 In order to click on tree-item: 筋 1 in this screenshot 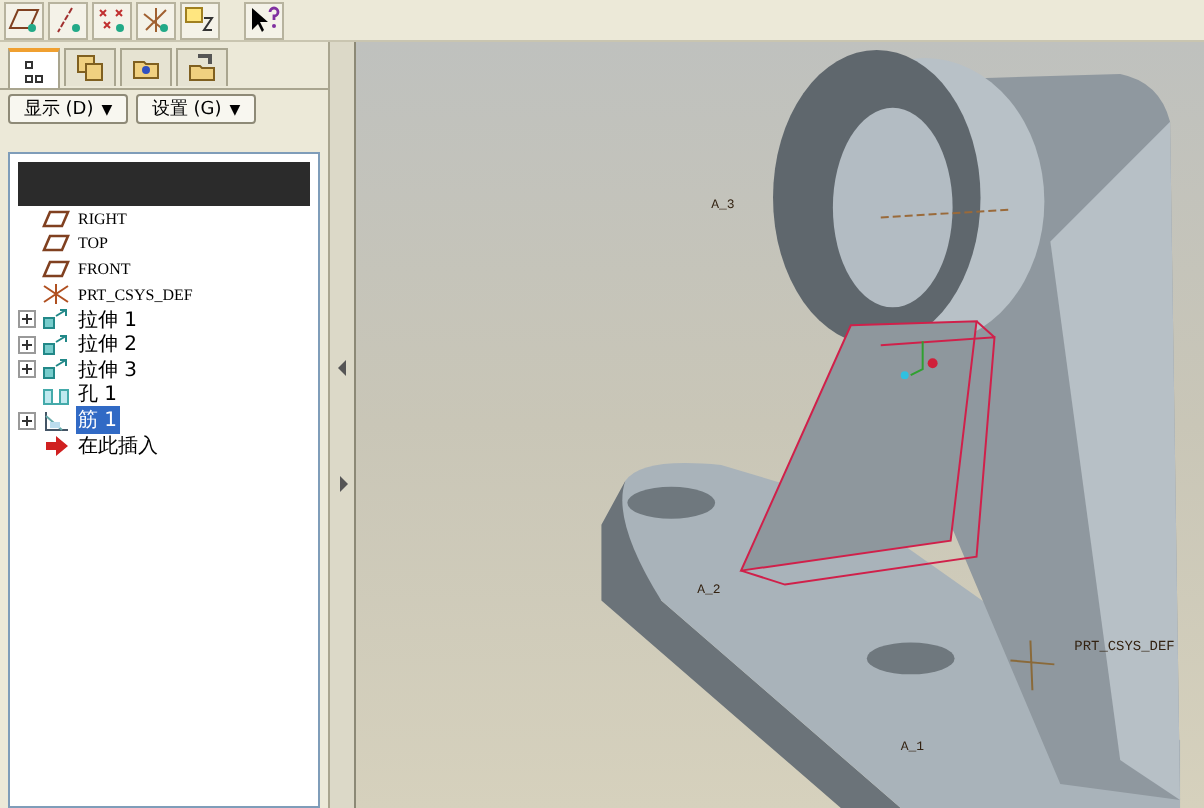, I will do `click(98, 420)`.